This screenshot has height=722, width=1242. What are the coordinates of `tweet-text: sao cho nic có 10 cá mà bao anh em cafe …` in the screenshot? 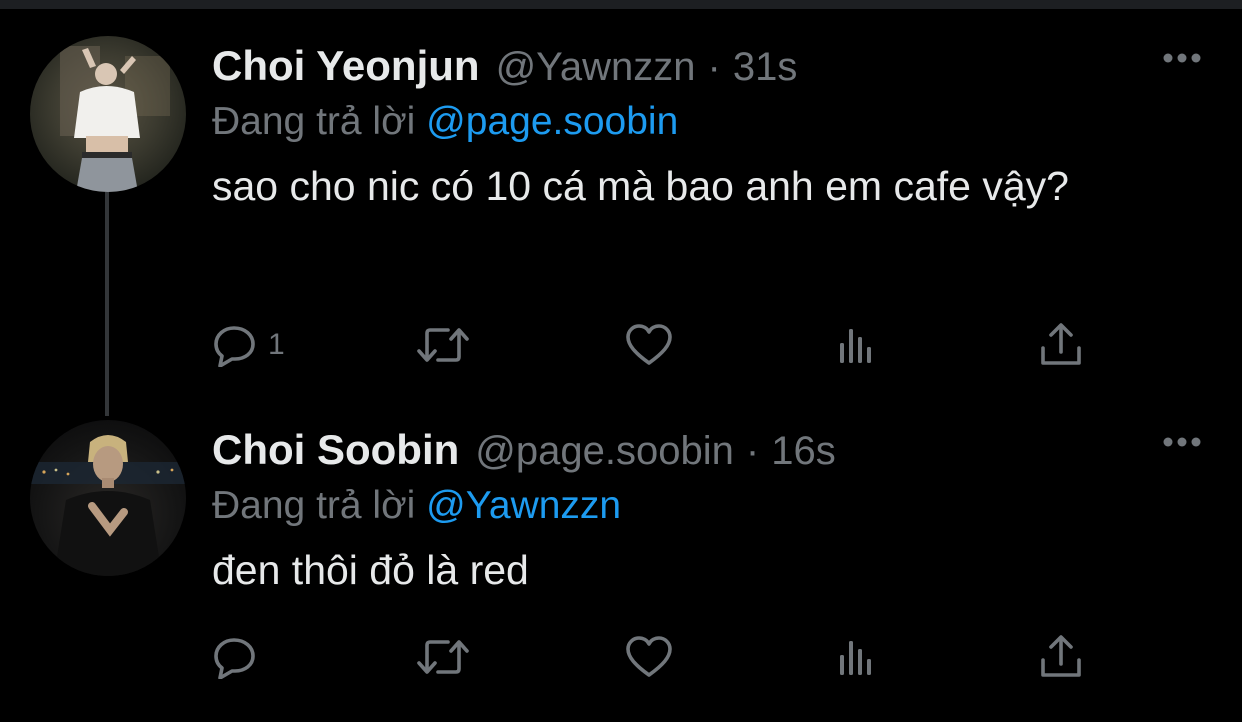 It's located at (640, 186).